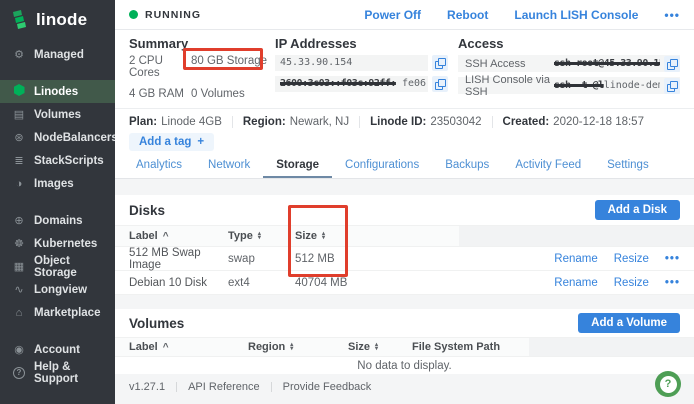 This screenshot has height=404, width=694. I want to click on footer: v1.27.1 API Reference Provide Feedback, so click(404, 392).